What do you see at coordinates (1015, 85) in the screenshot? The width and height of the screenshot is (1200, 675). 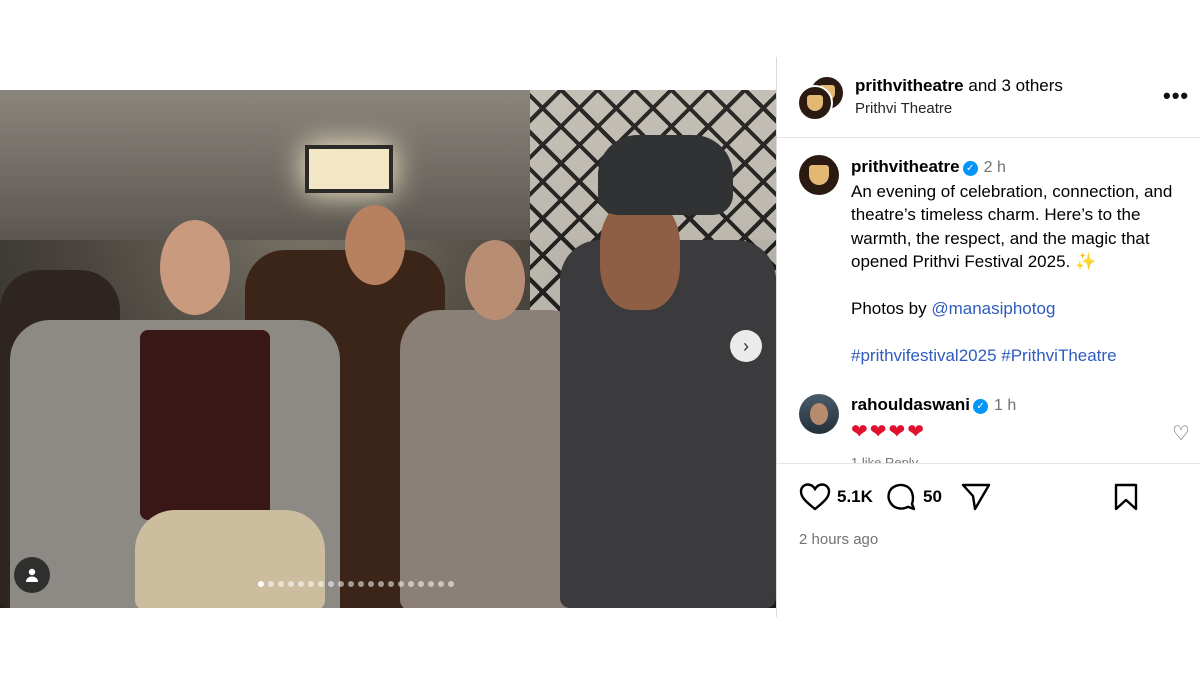 I see `coauthors-link: and 3 others` at bounding box center [1015, 85].